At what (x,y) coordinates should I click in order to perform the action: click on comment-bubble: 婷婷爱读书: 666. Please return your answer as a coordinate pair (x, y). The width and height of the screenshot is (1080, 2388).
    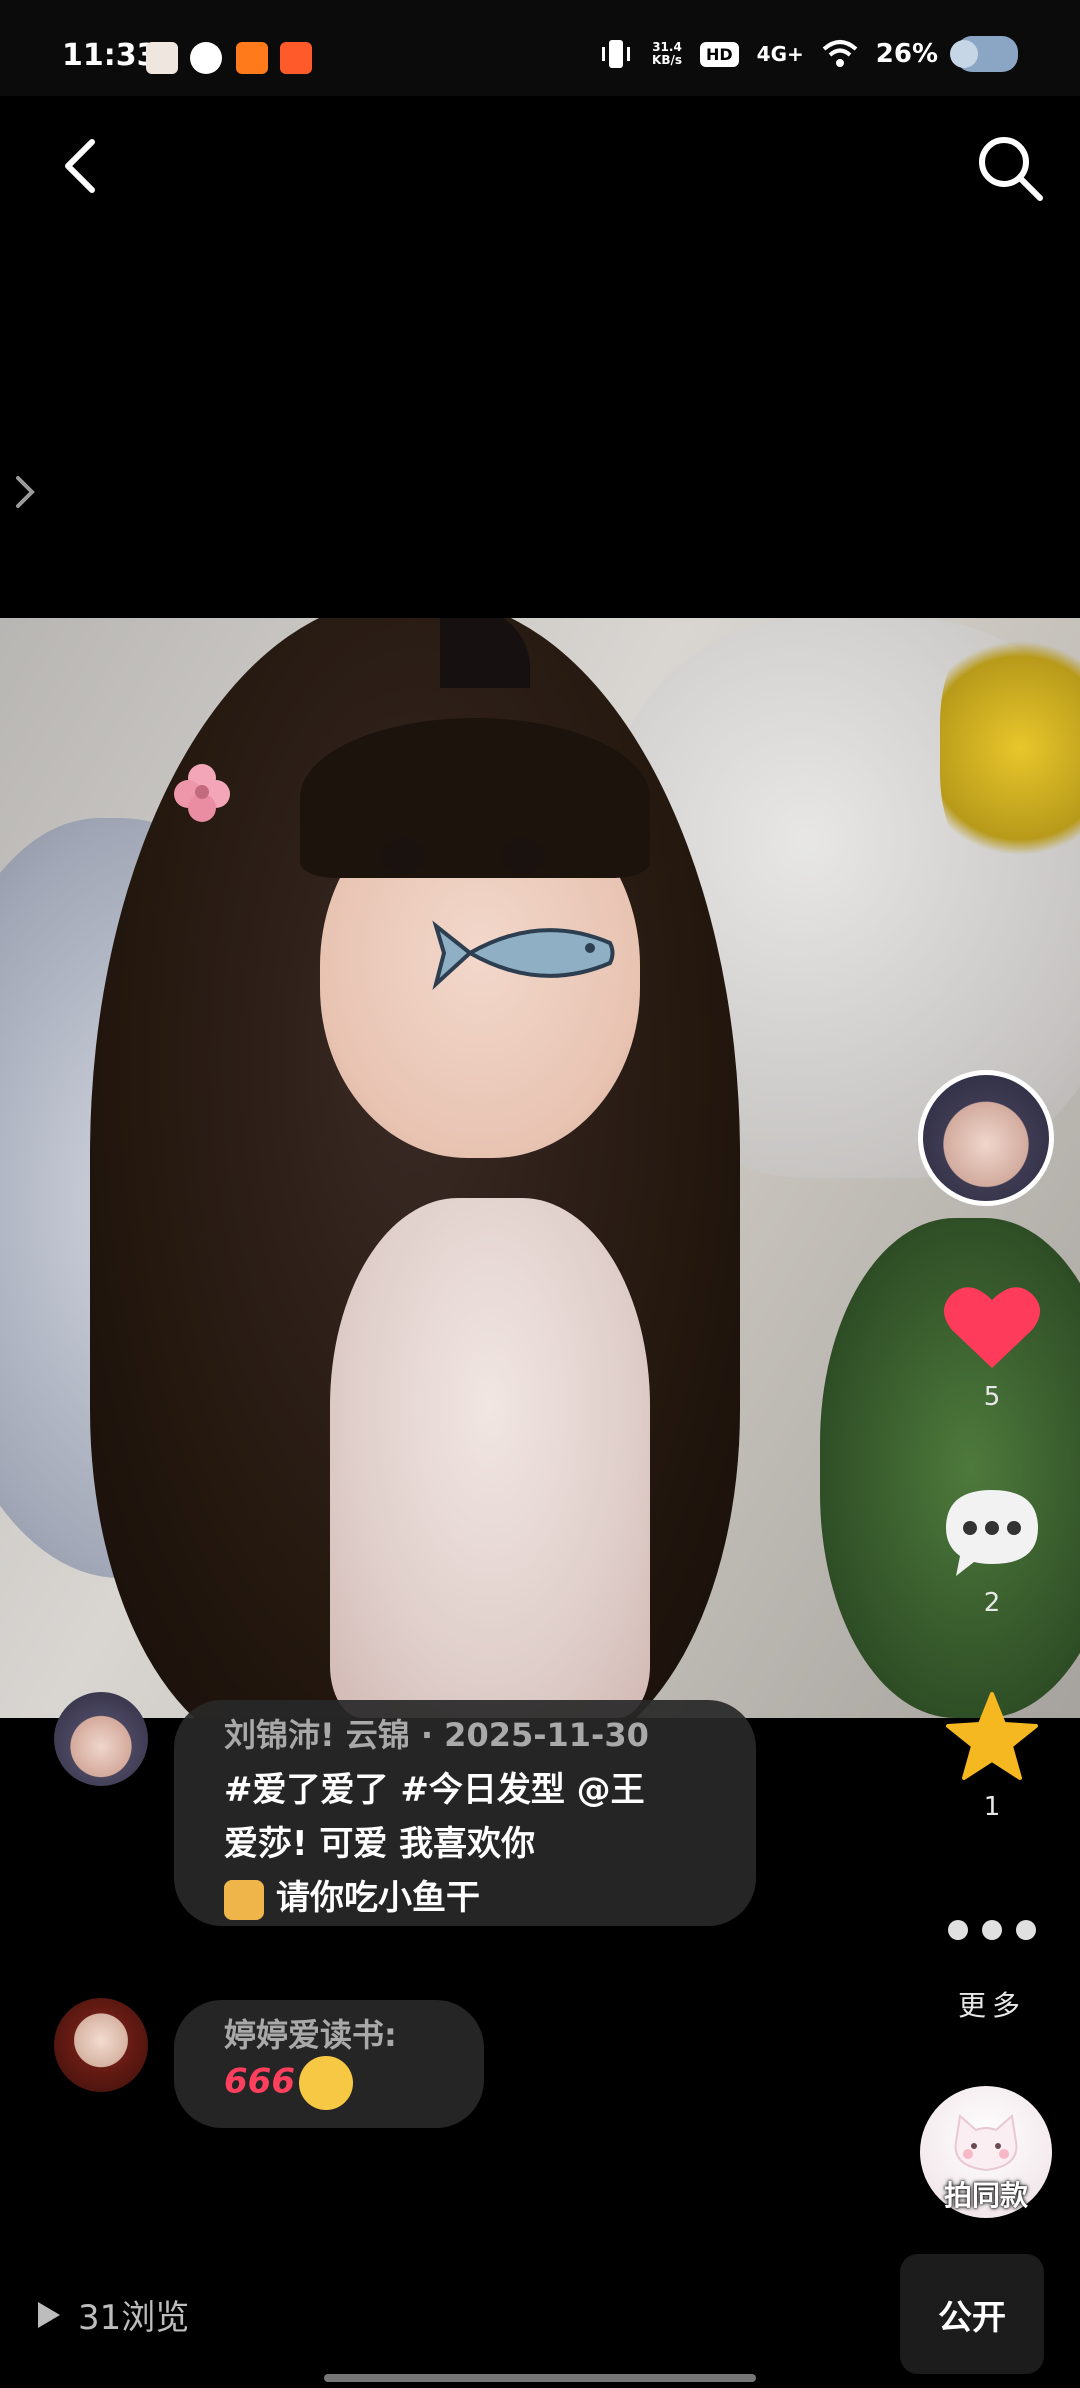
    Looking at the image, I should click on (329, 2064).